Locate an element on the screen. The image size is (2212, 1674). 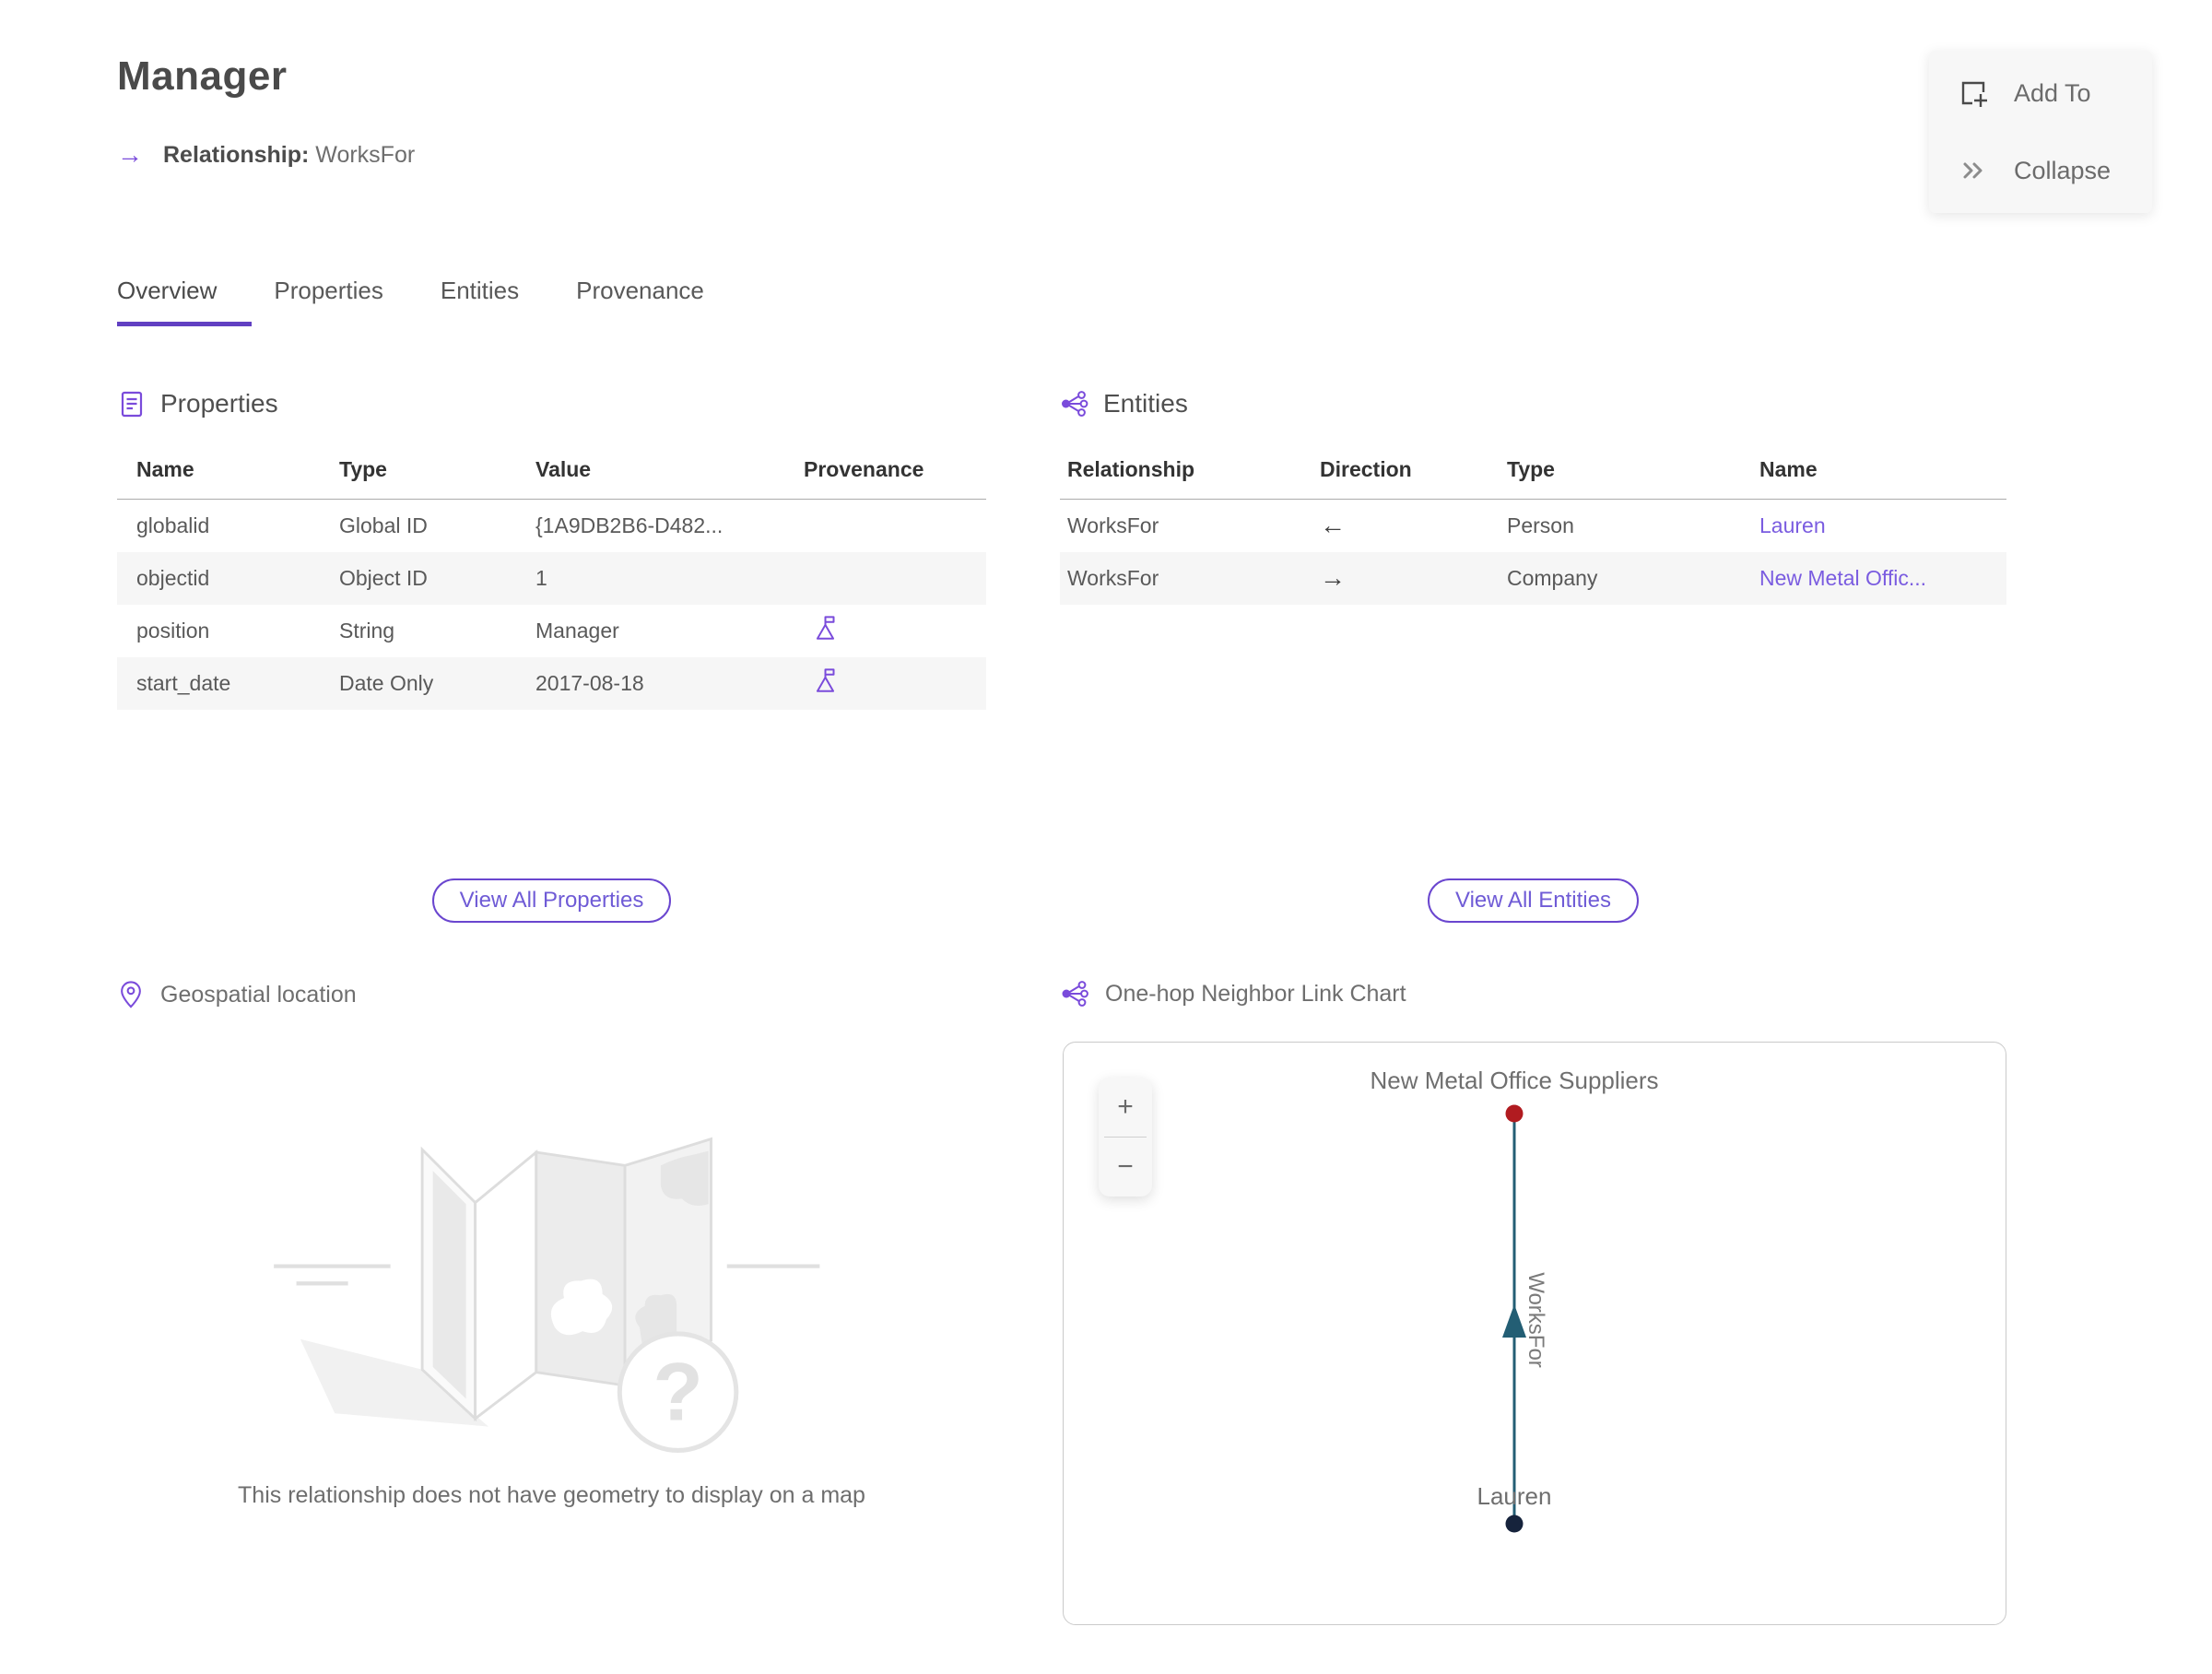
zoom-control: + − is located at coordinates (1125, 1137).